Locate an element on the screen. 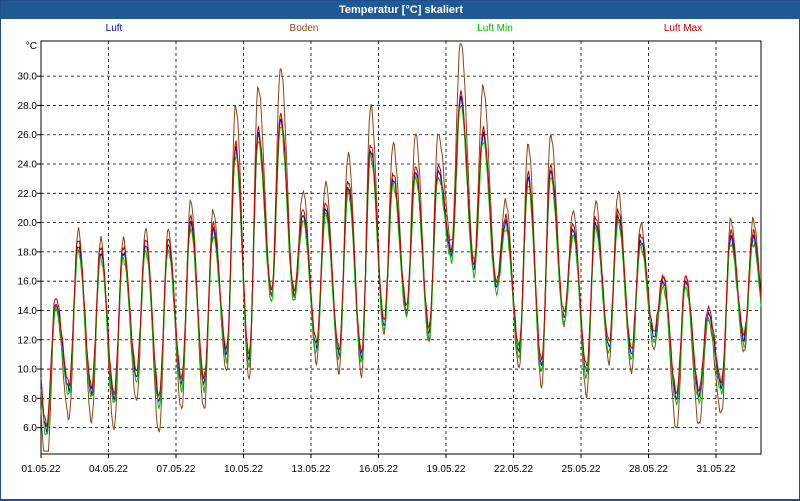  x-tick-label: 25.05.22 is located at coordinates (581, 469).